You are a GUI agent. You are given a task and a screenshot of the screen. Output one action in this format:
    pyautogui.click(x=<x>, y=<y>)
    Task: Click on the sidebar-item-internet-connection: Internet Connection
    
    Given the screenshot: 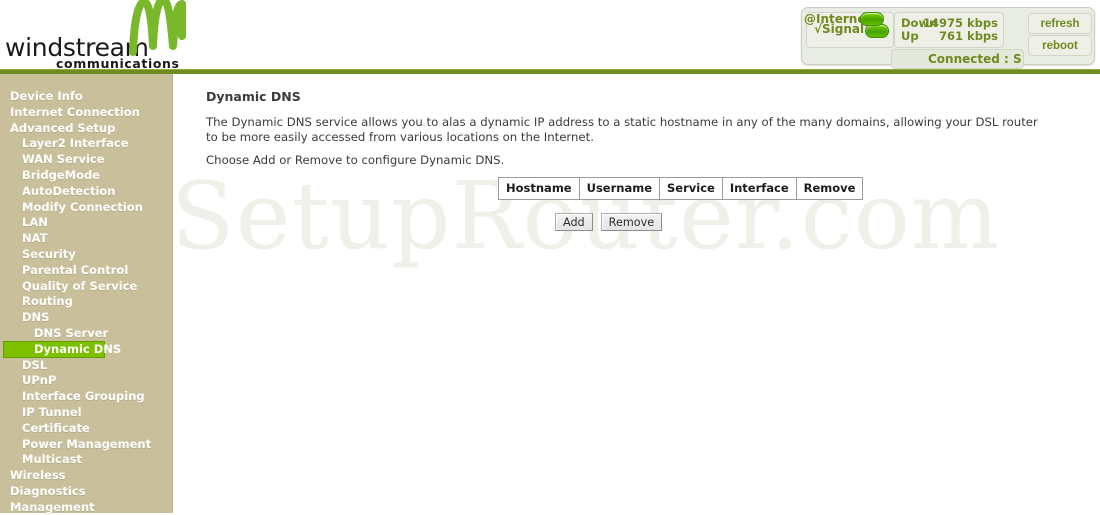 What is the action you would take?
    pyautogui.click(x=91, y=112)
    